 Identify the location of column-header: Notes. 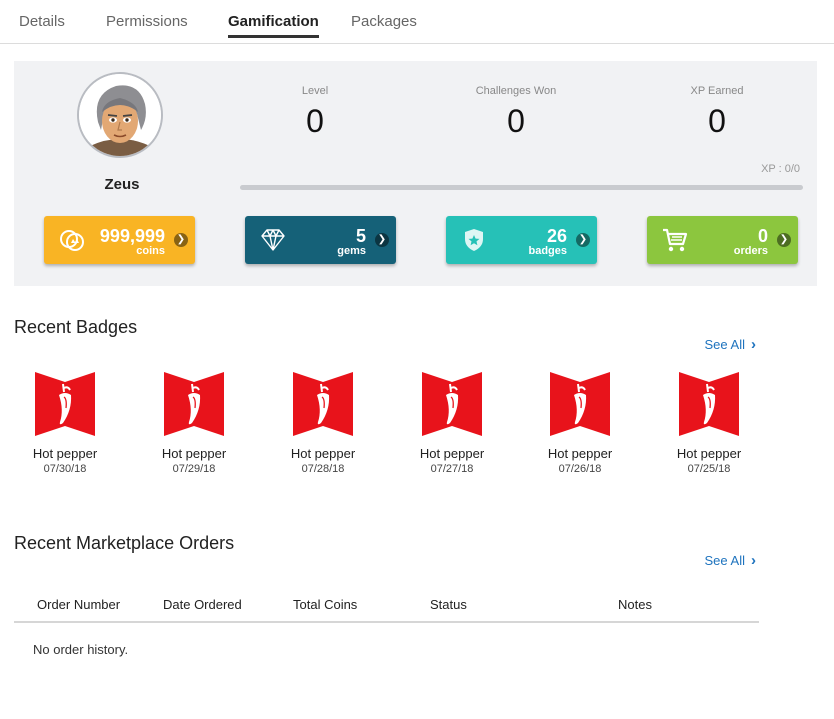
(635, 604).